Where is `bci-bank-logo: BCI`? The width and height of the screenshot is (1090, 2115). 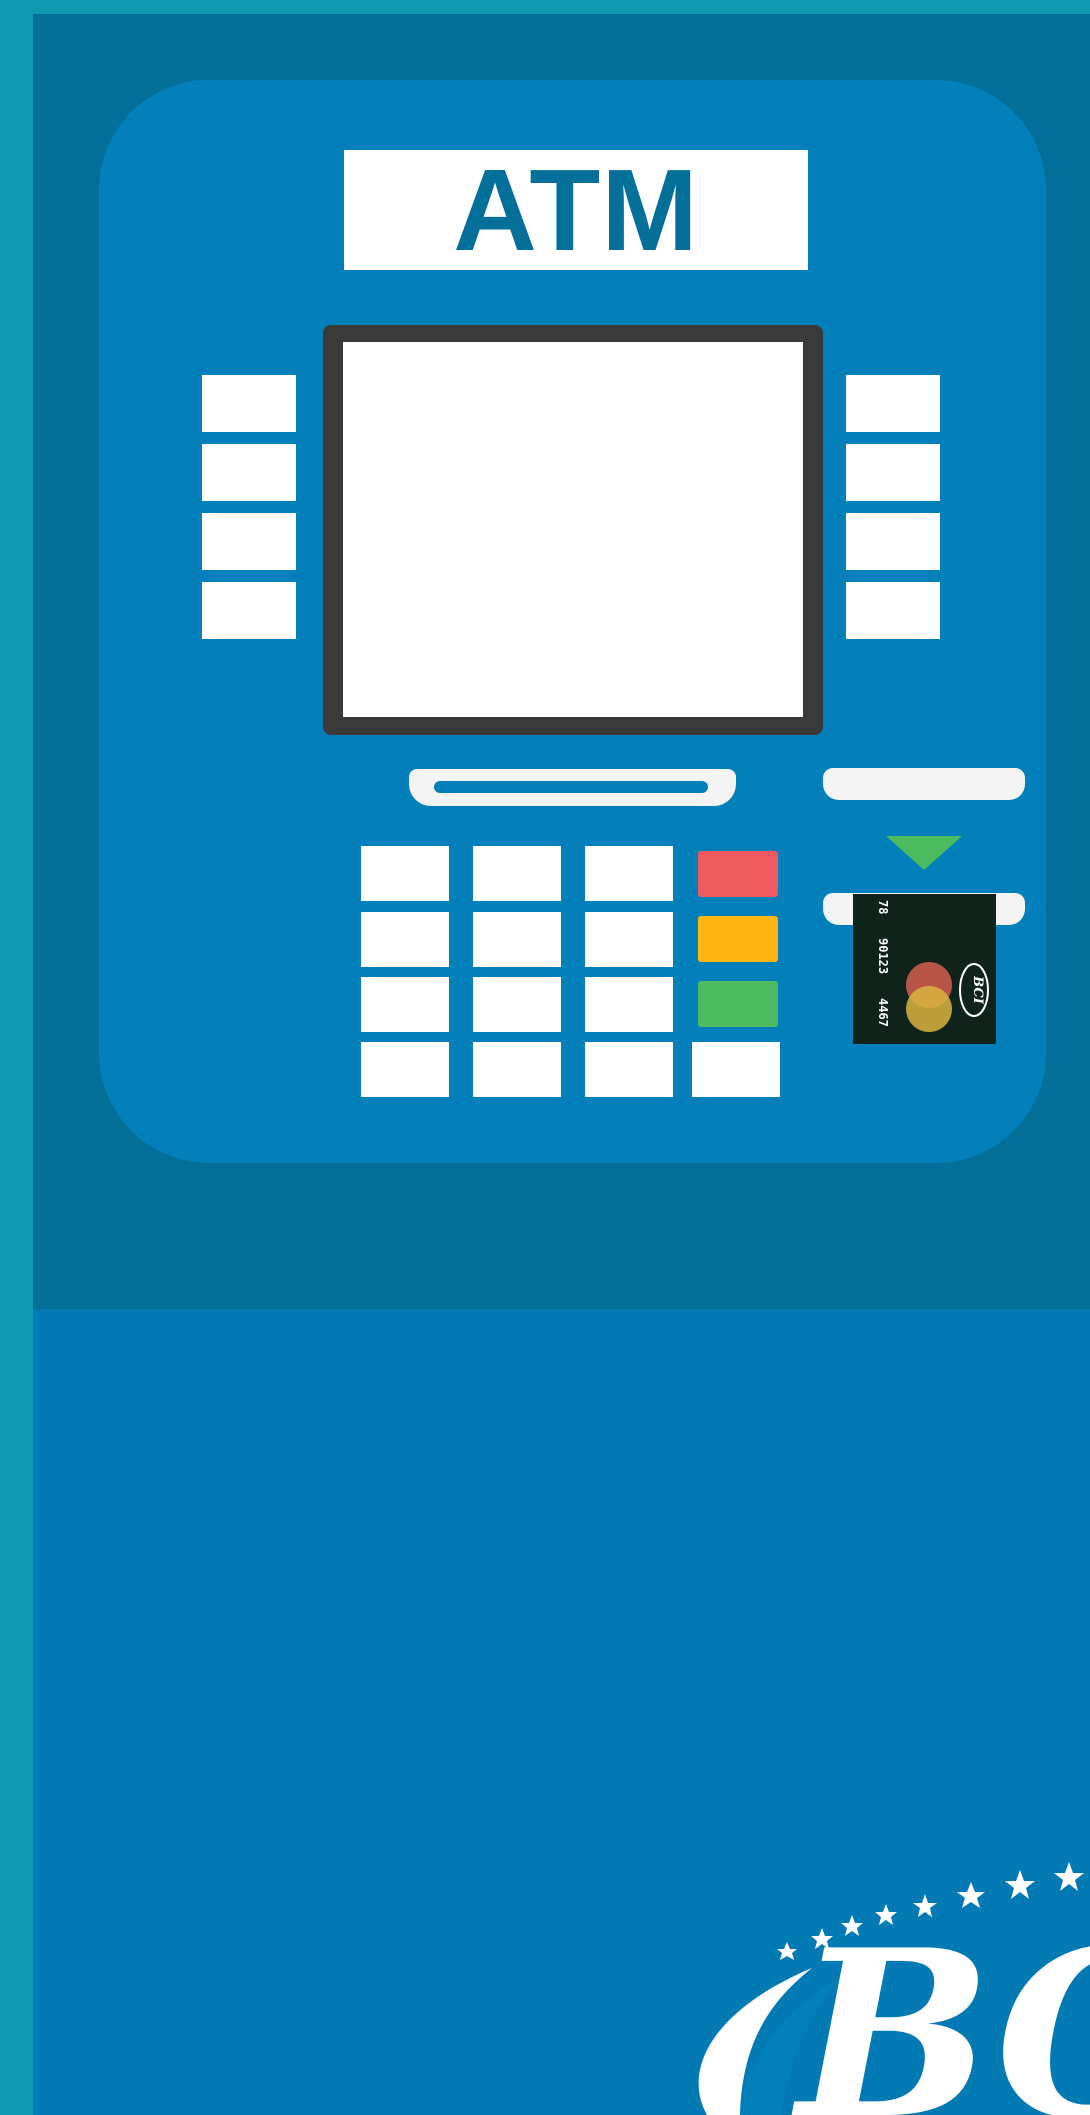 bci-bank-logo: BCI is located at coordinates (856, 1987).